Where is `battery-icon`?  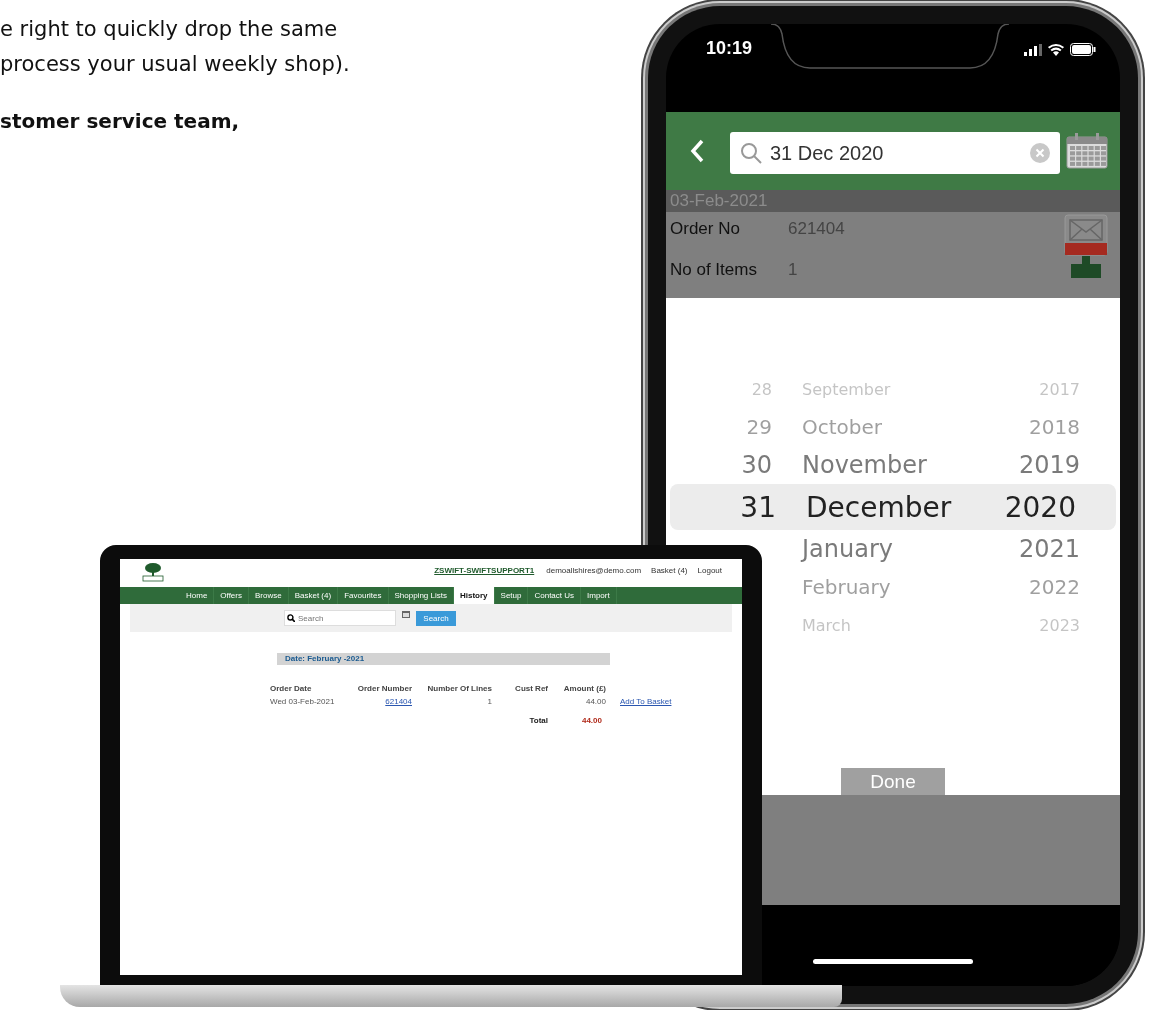 battery-icon is located at coordinates (1083, 49).